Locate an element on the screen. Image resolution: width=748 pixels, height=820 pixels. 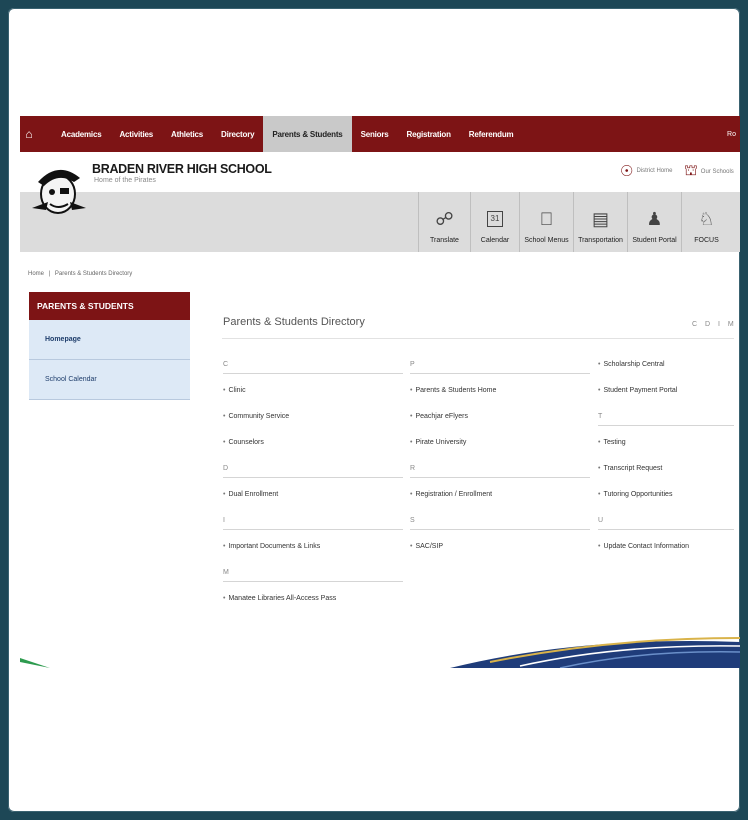
bus-icon: ▤ is located at coordinates (600, 219).